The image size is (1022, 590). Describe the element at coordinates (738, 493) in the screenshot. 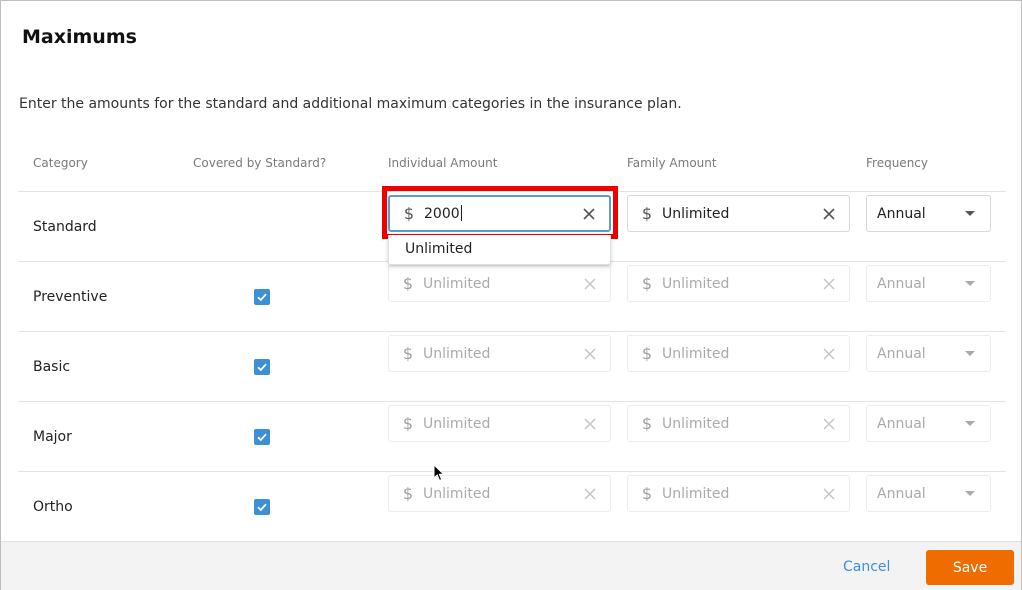

I see `family-amount-input-ortho: $ Unlimited` at that location.